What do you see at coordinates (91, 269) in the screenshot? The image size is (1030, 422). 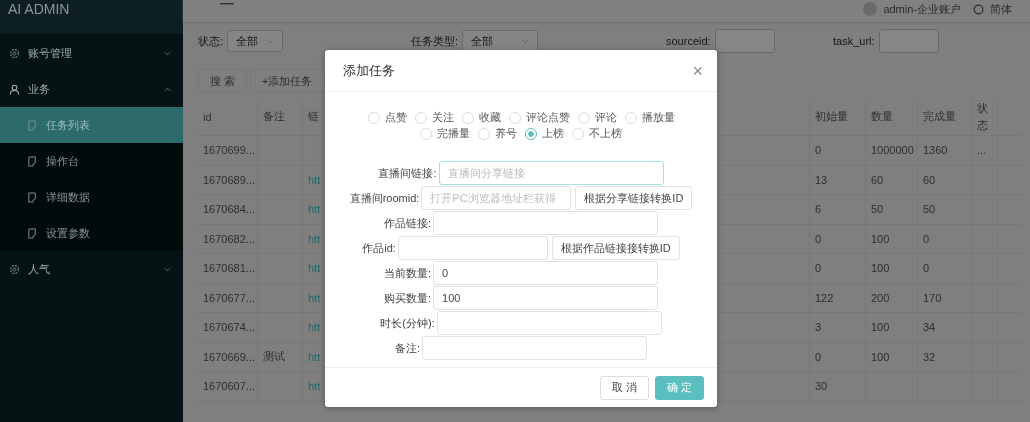 I see `menu-item: 人气` at bounding box center [91, 269].